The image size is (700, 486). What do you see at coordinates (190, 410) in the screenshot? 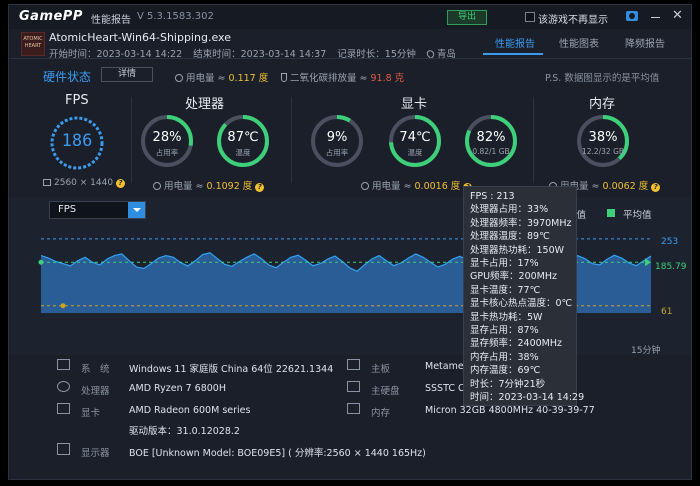
I see `gpu-value: AMD Radeon 600M series` at bounding box center [190, 410].